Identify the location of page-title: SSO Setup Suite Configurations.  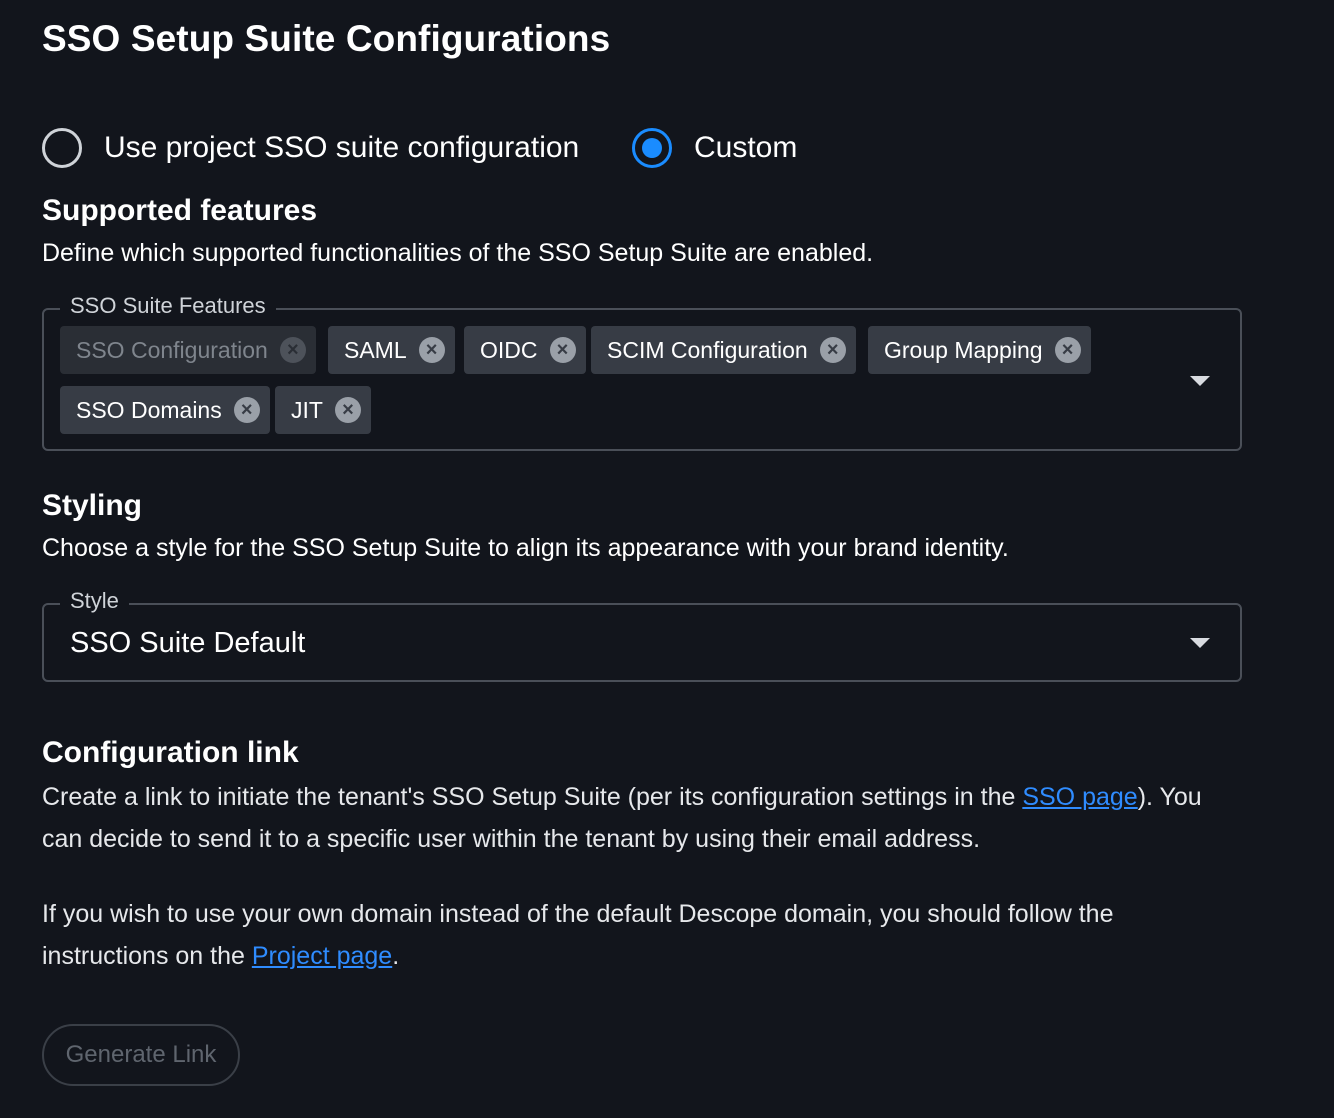
(326, 38).